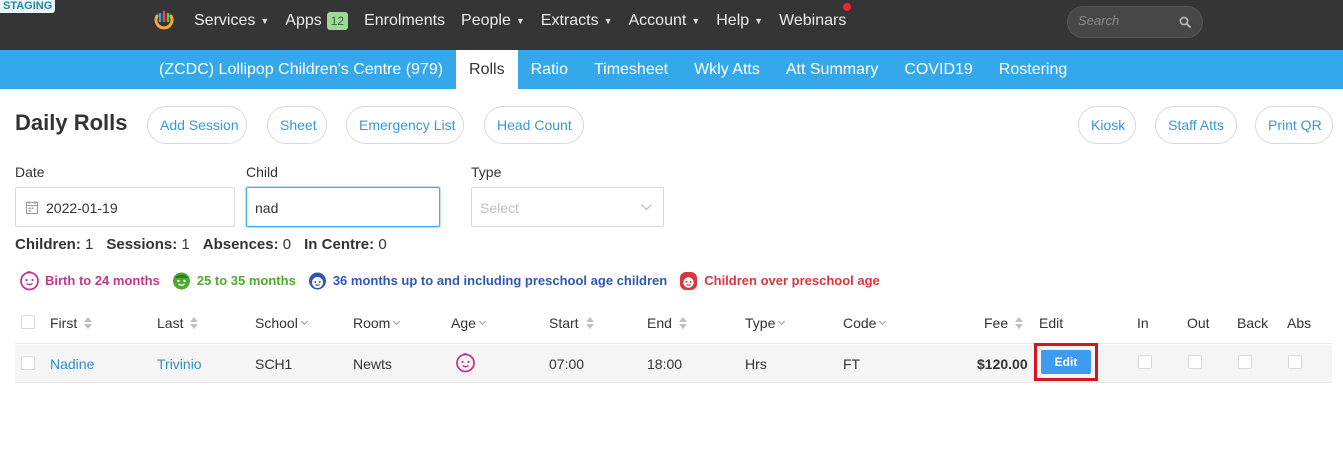 The height and width of the screenshot is (461, 1343). What do you see at coordinates (667, 323) in the screenshot?
I see `col-end: End` at bounding box center [667, 323].